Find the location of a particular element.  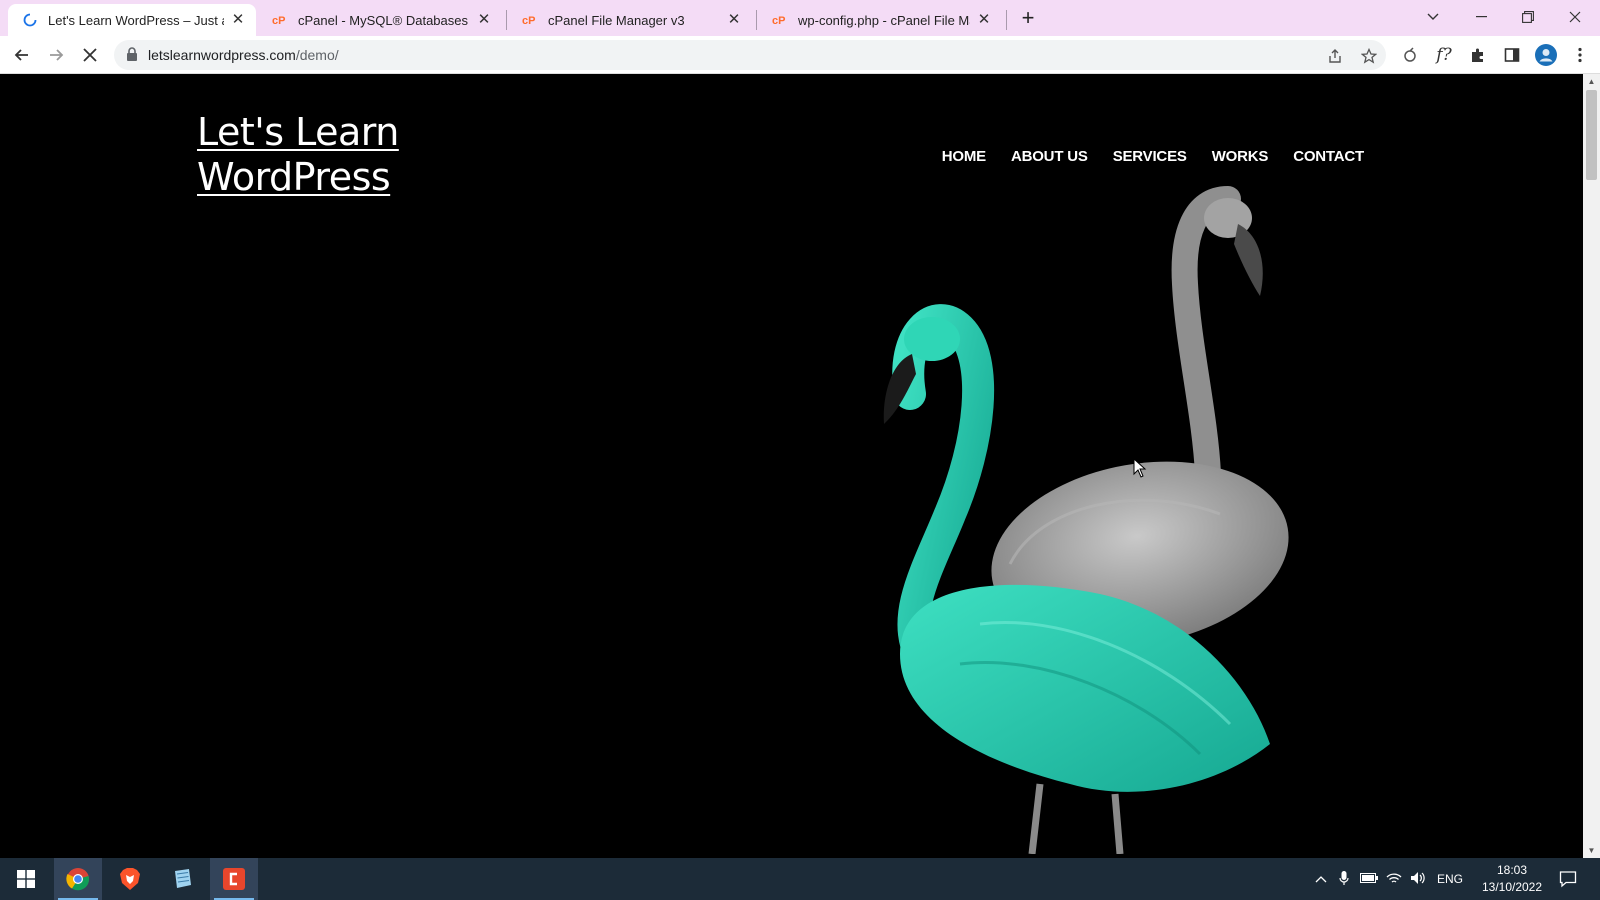

clock-date: 13/10/2022 is located at coordinates (1512, 887).